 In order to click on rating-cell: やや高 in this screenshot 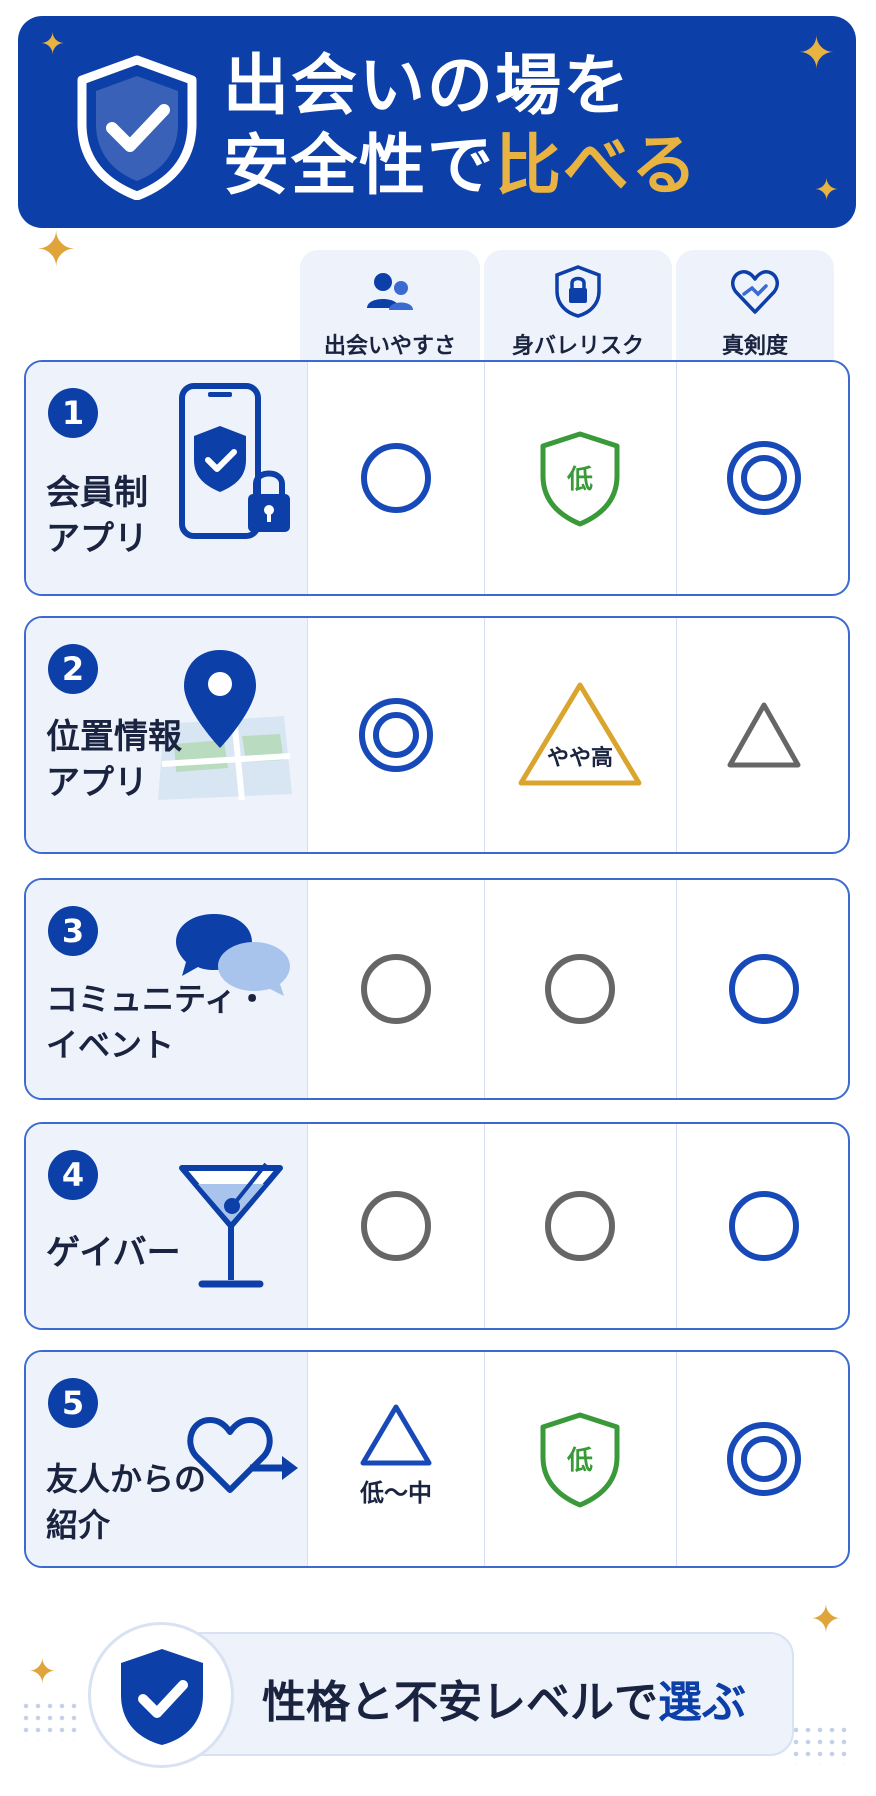, I will do `click(580, 735)`.